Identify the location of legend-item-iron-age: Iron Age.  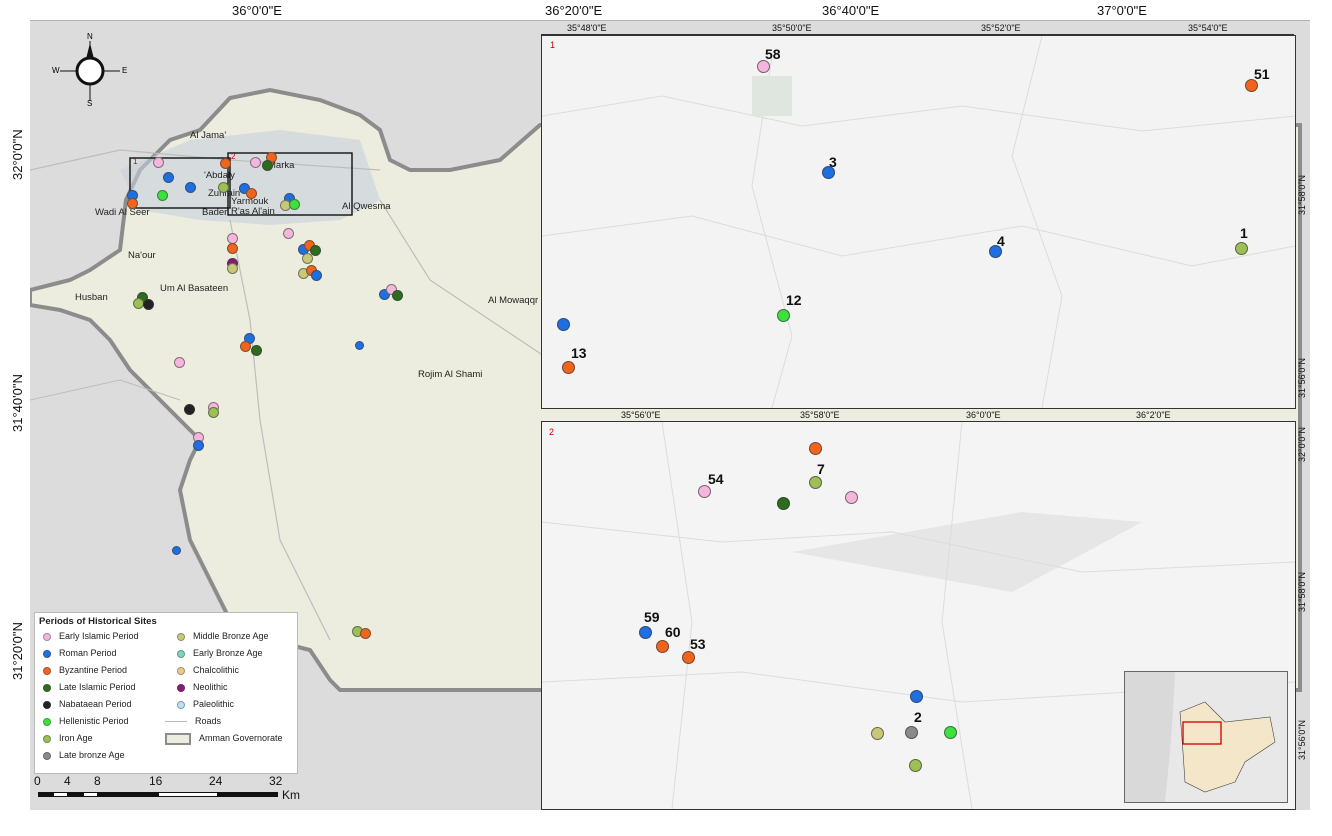
(68, 738).